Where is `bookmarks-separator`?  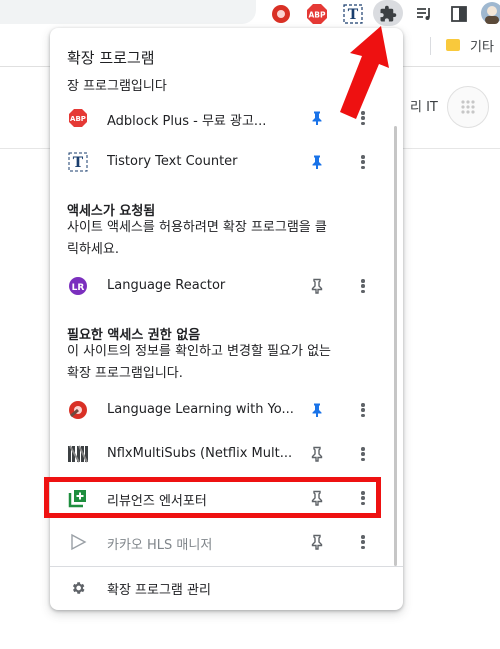 bookmarks-separator is located at coordinates (430, 46).